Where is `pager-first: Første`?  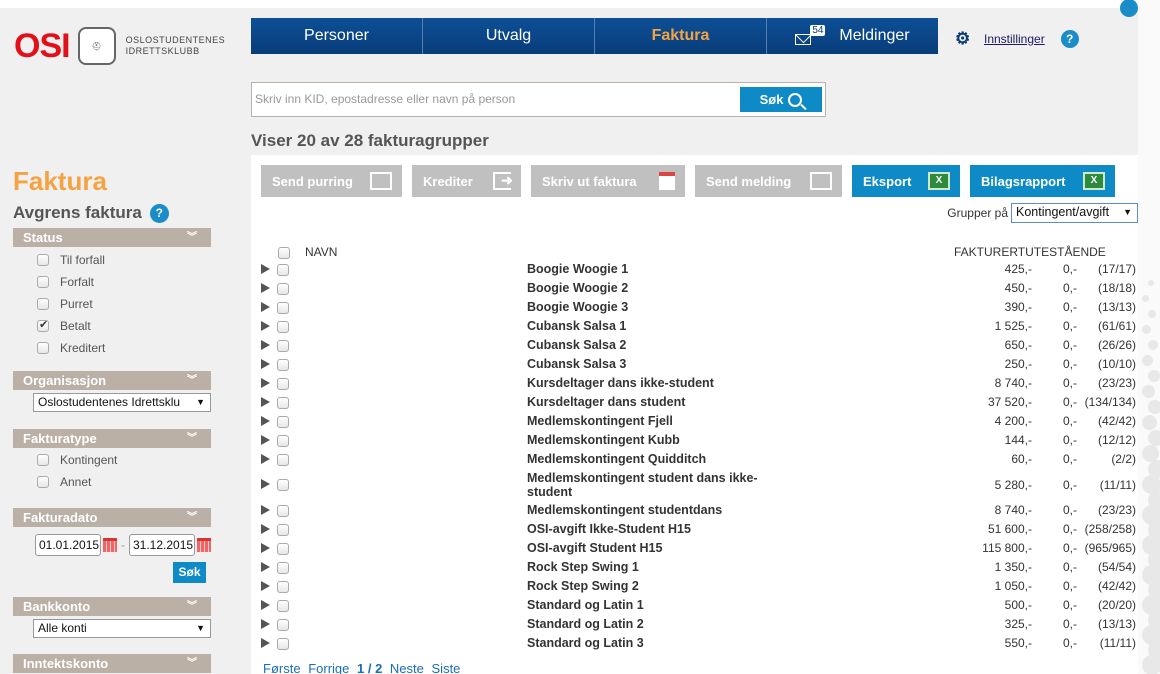
pager-first: Første is located at coordinates (282, 667).